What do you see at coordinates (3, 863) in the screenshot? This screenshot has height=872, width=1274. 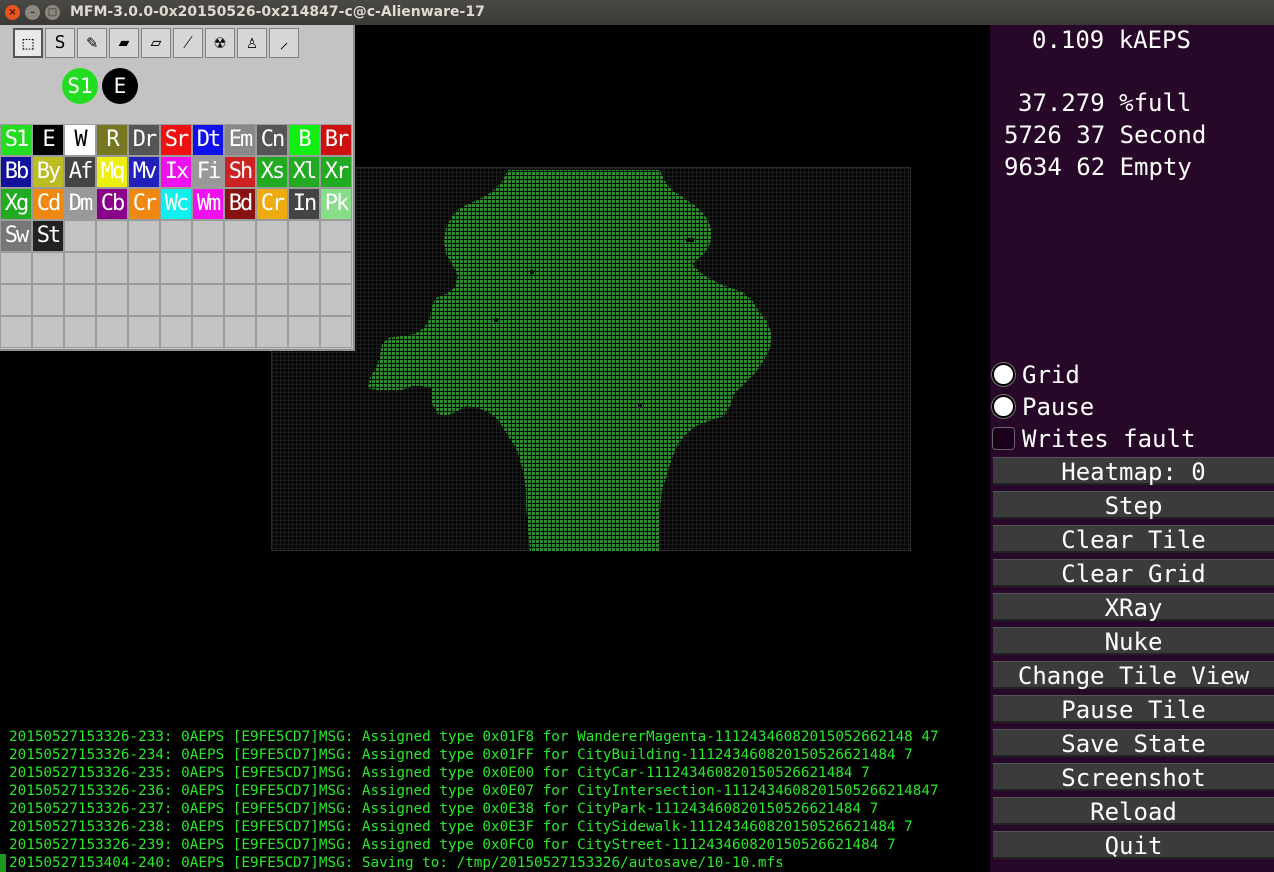 I see `log-scroll-indicator` at bounding box center [3, 863].